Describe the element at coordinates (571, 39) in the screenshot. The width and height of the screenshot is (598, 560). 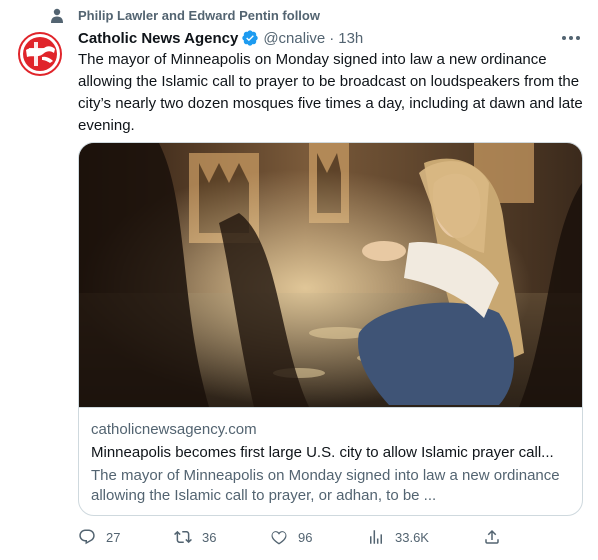
I see `more-options-icon` at that location.